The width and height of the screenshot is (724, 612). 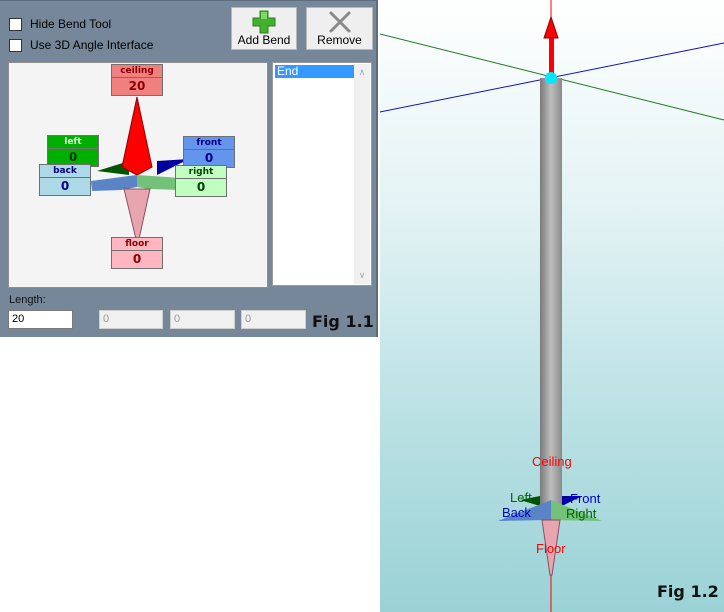 What do you see at coordinates (551, 78) in the screenshot?
I see `end-point-handle` at bounding box center [551, 78].